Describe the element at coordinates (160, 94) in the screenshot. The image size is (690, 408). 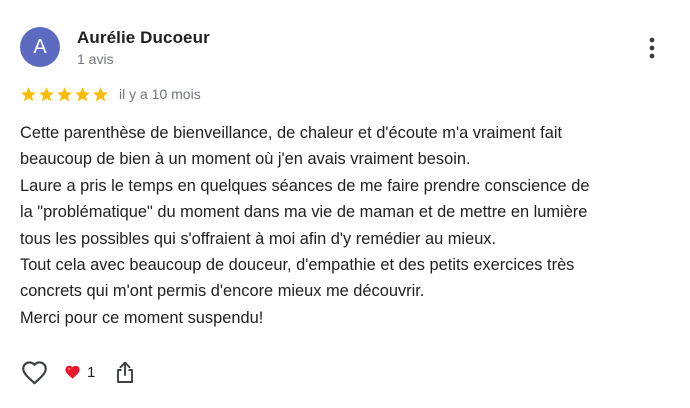
I see `review-date: il y a 10 mois` at that location.